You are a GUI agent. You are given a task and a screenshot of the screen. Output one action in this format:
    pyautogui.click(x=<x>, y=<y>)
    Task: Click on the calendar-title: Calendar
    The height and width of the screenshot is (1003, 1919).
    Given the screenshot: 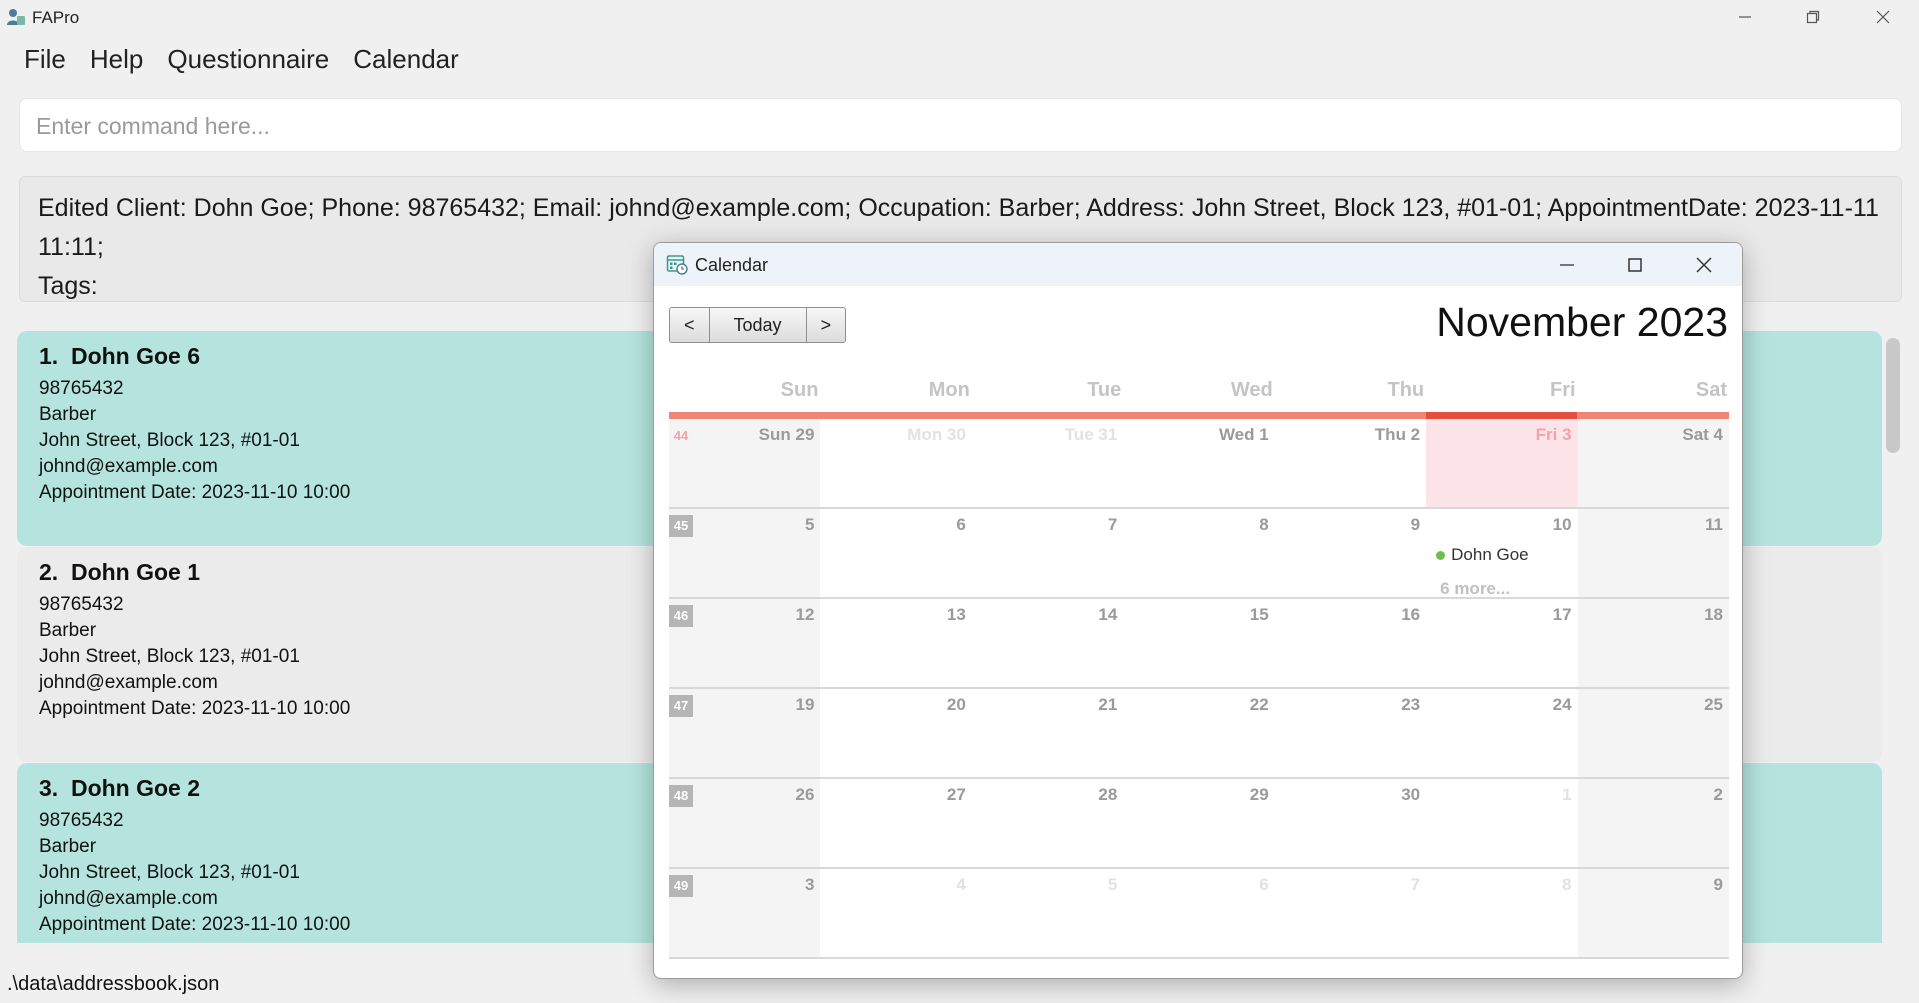 What is the action you would take?
    pyautogui.click(x=732, y=265)
    